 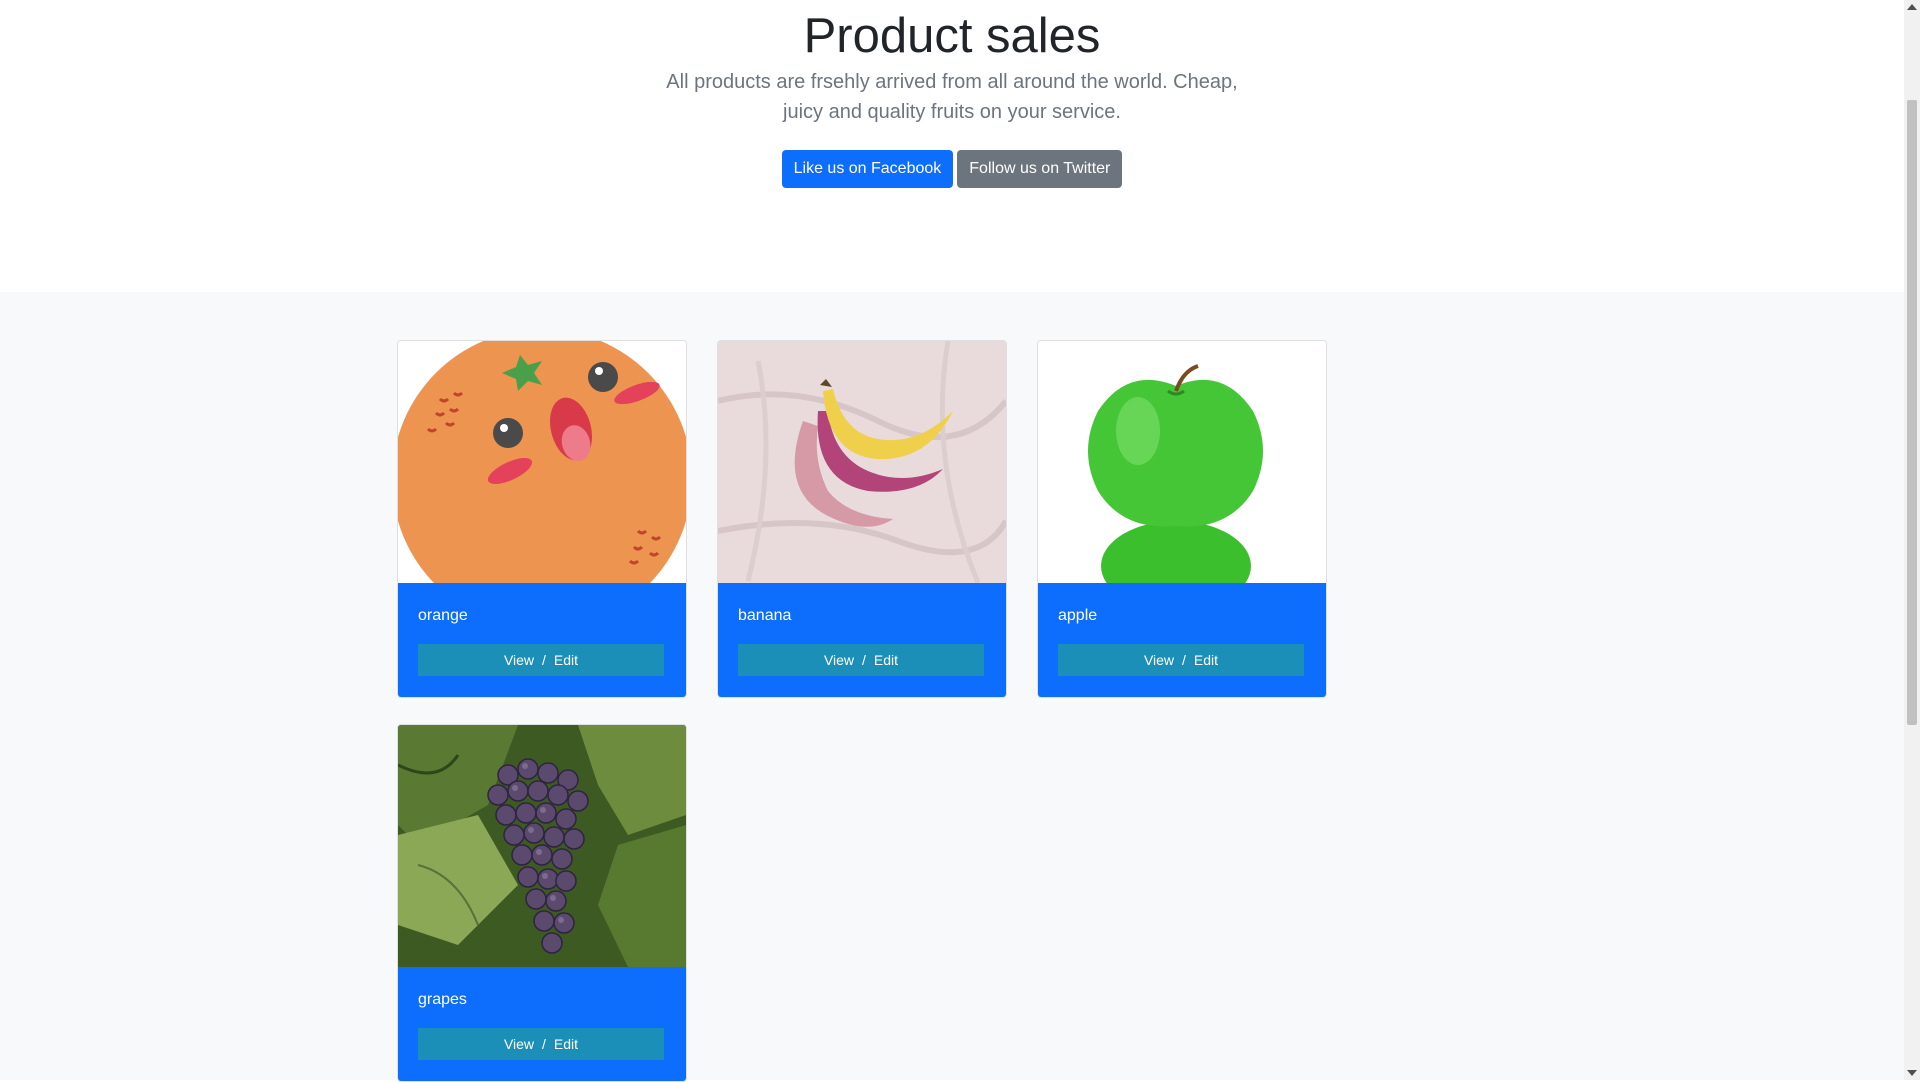 I want to click on product-name: banana, so click(x=765, y=615).